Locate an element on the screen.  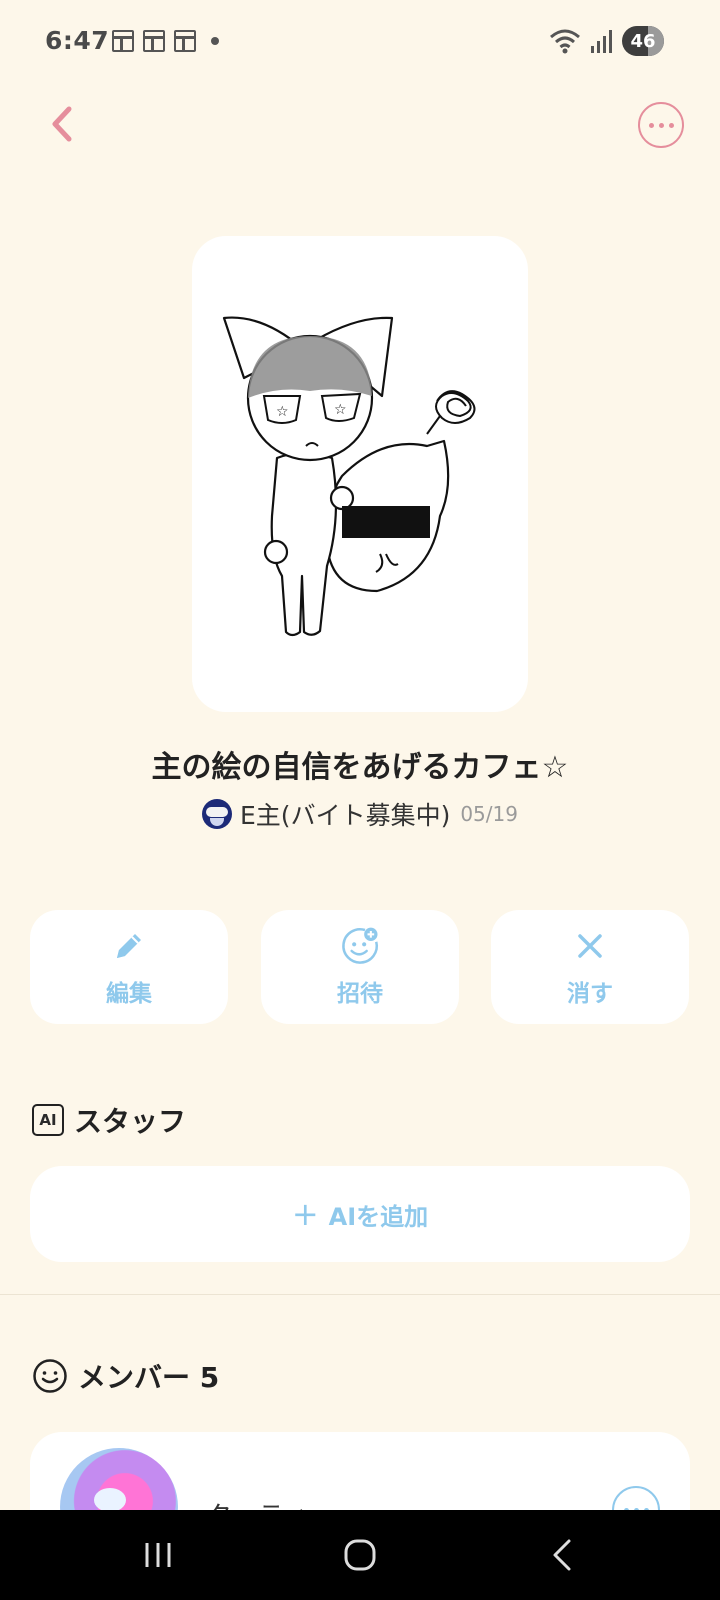
battery-level: 46 is located at coordinates (643, 41).